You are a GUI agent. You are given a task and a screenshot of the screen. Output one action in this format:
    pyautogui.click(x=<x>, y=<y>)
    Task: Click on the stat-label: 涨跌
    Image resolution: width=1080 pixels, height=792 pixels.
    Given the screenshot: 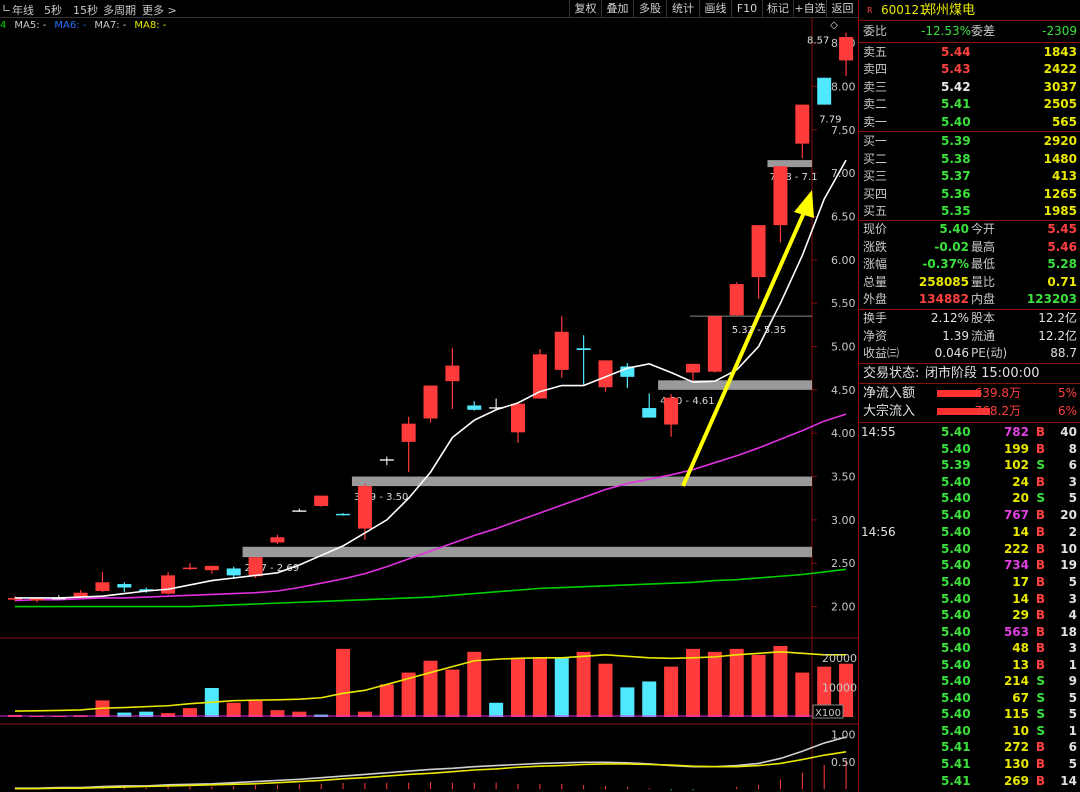 What is the action you would take?
    pyautogui.click(x=875, y=246)
    